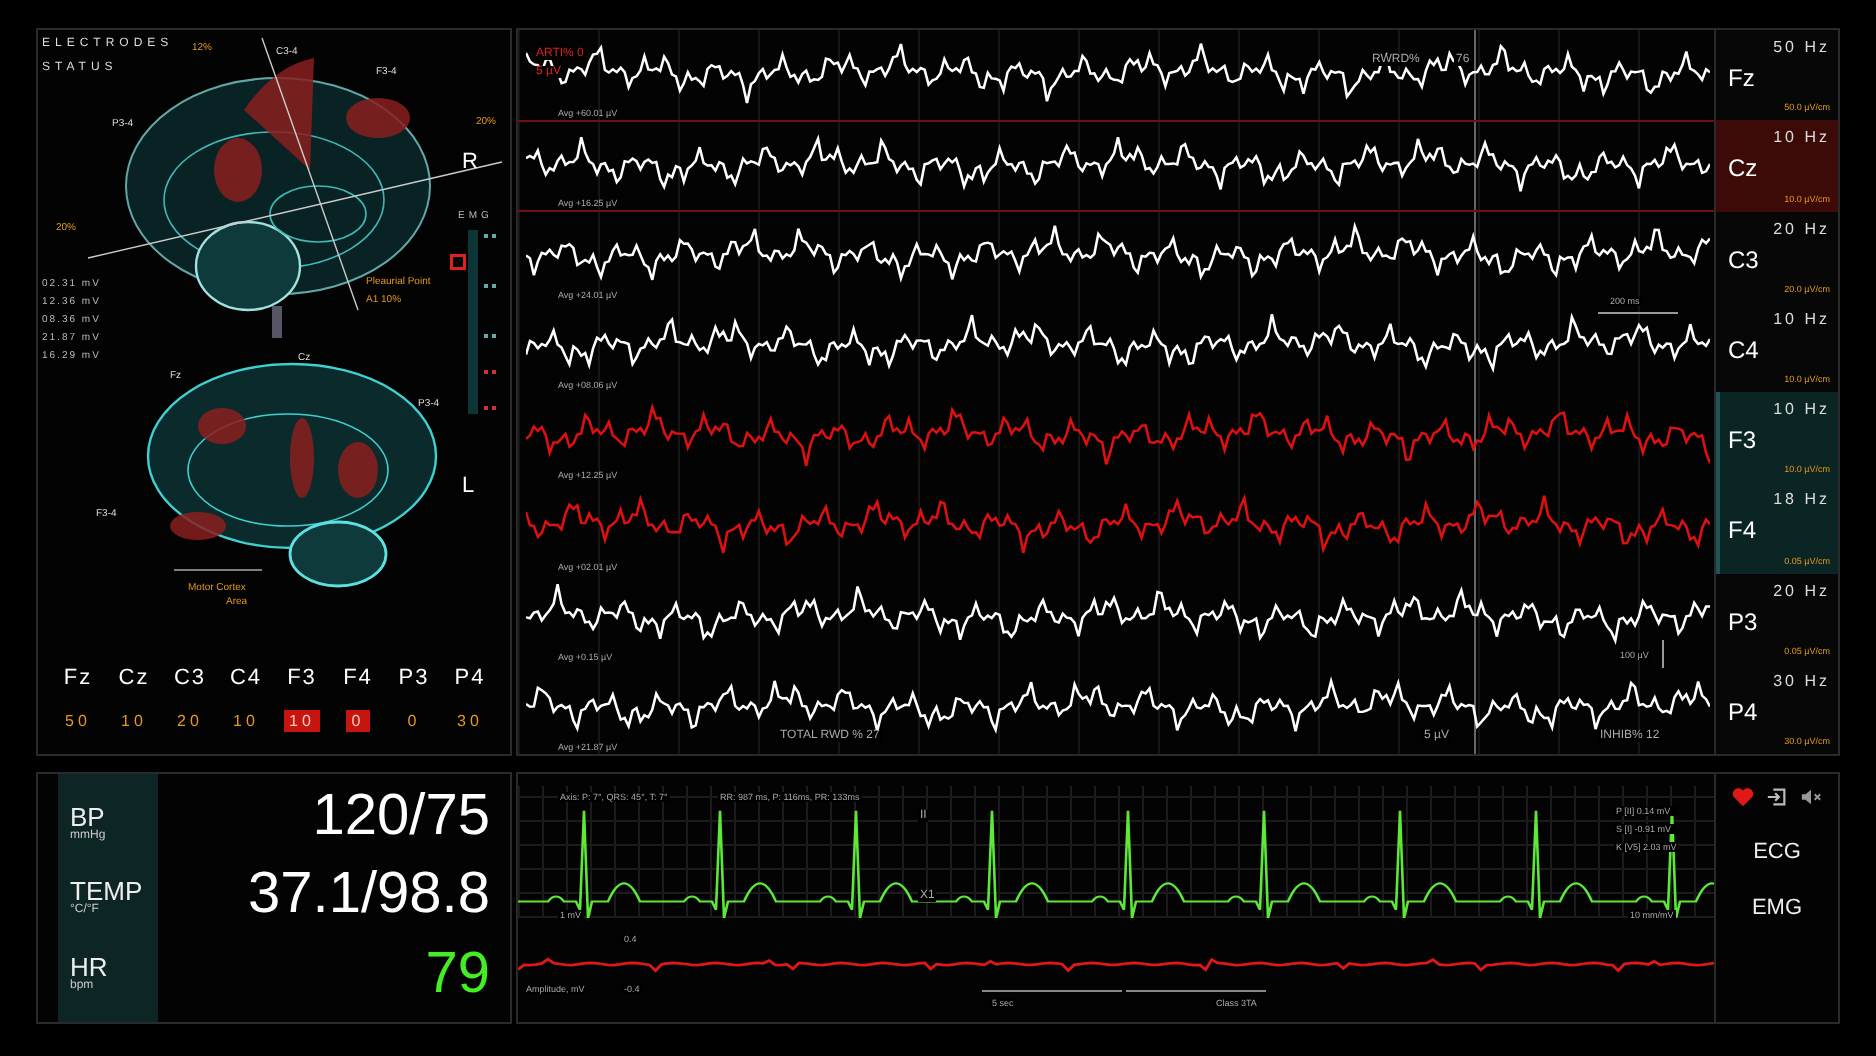 Image resolution: width=1876 pixels, height=1056 pixels. I want to click on side-label: R, so click(470, 162).